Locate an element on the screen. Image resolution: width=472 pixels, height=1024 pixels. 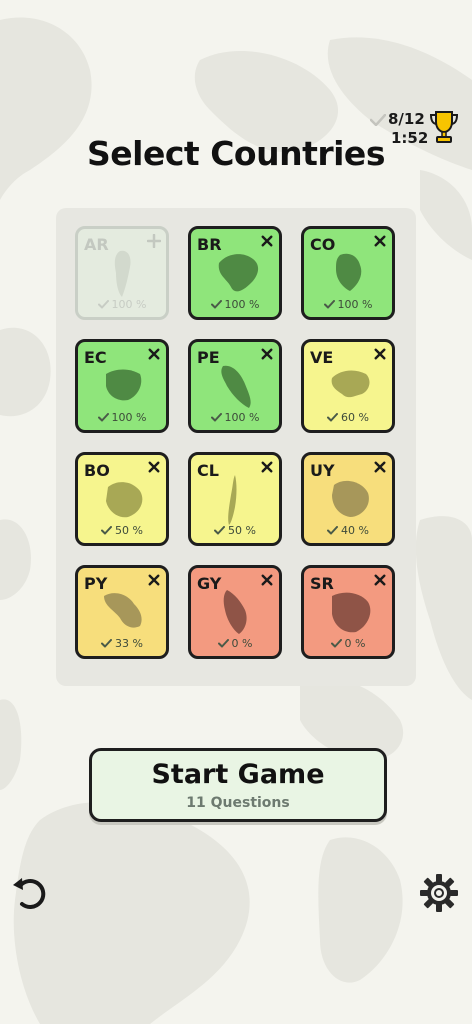
accuracy-percent: 33 % is located at coordinates (122, 643).